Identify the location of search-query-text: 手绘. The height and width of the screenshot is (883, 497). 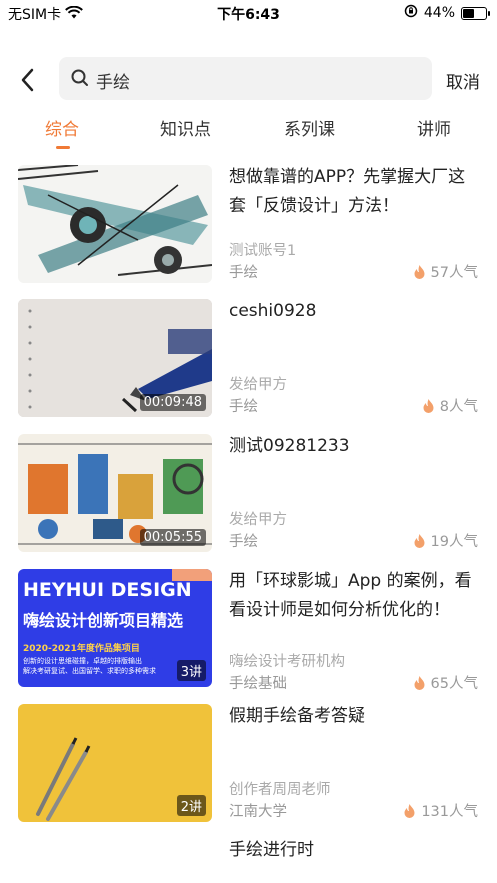
(113, 83).